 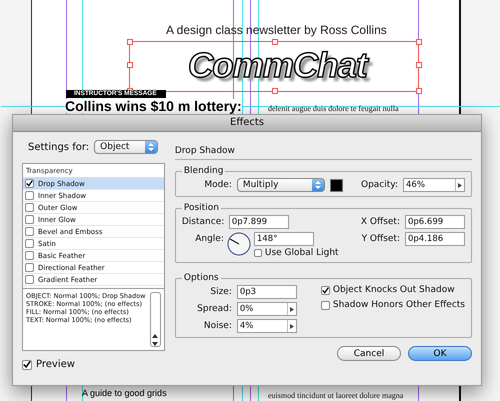 What do you see at coordinates (380, 222) in the screenshot?
I see `x-offset-label: X Offset:` at bounding box center [380, 222].